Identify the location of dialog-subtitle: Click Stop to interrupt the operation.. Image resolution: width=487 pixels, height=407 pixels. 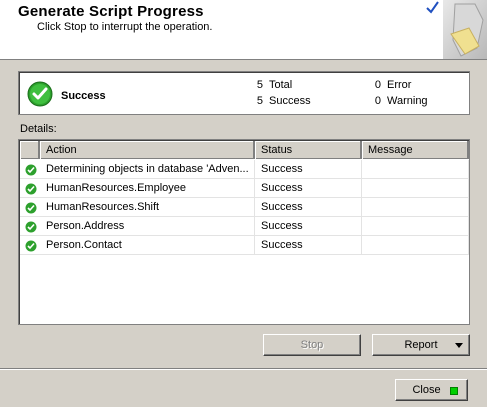
(125, 27).